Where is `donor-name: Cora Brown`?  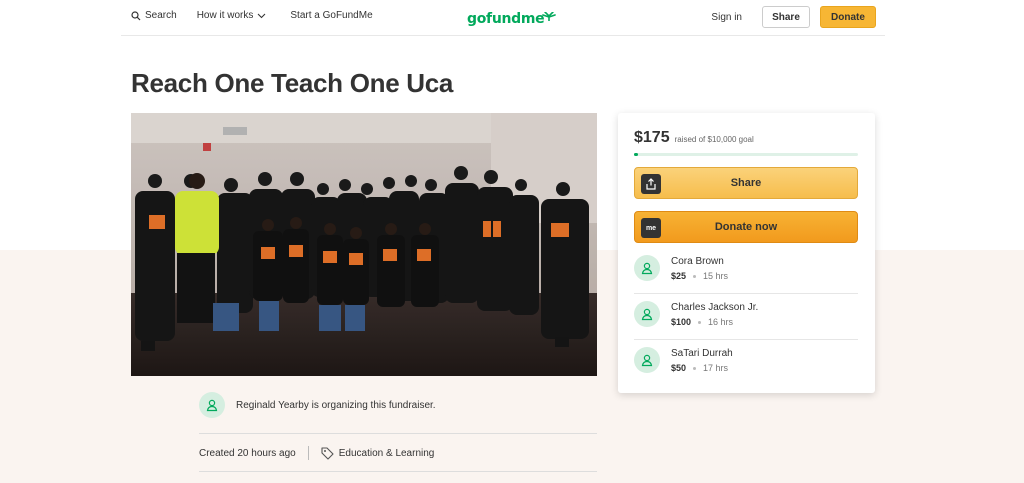 donor-name: Cora Brown is located at coordinates (697, 261).